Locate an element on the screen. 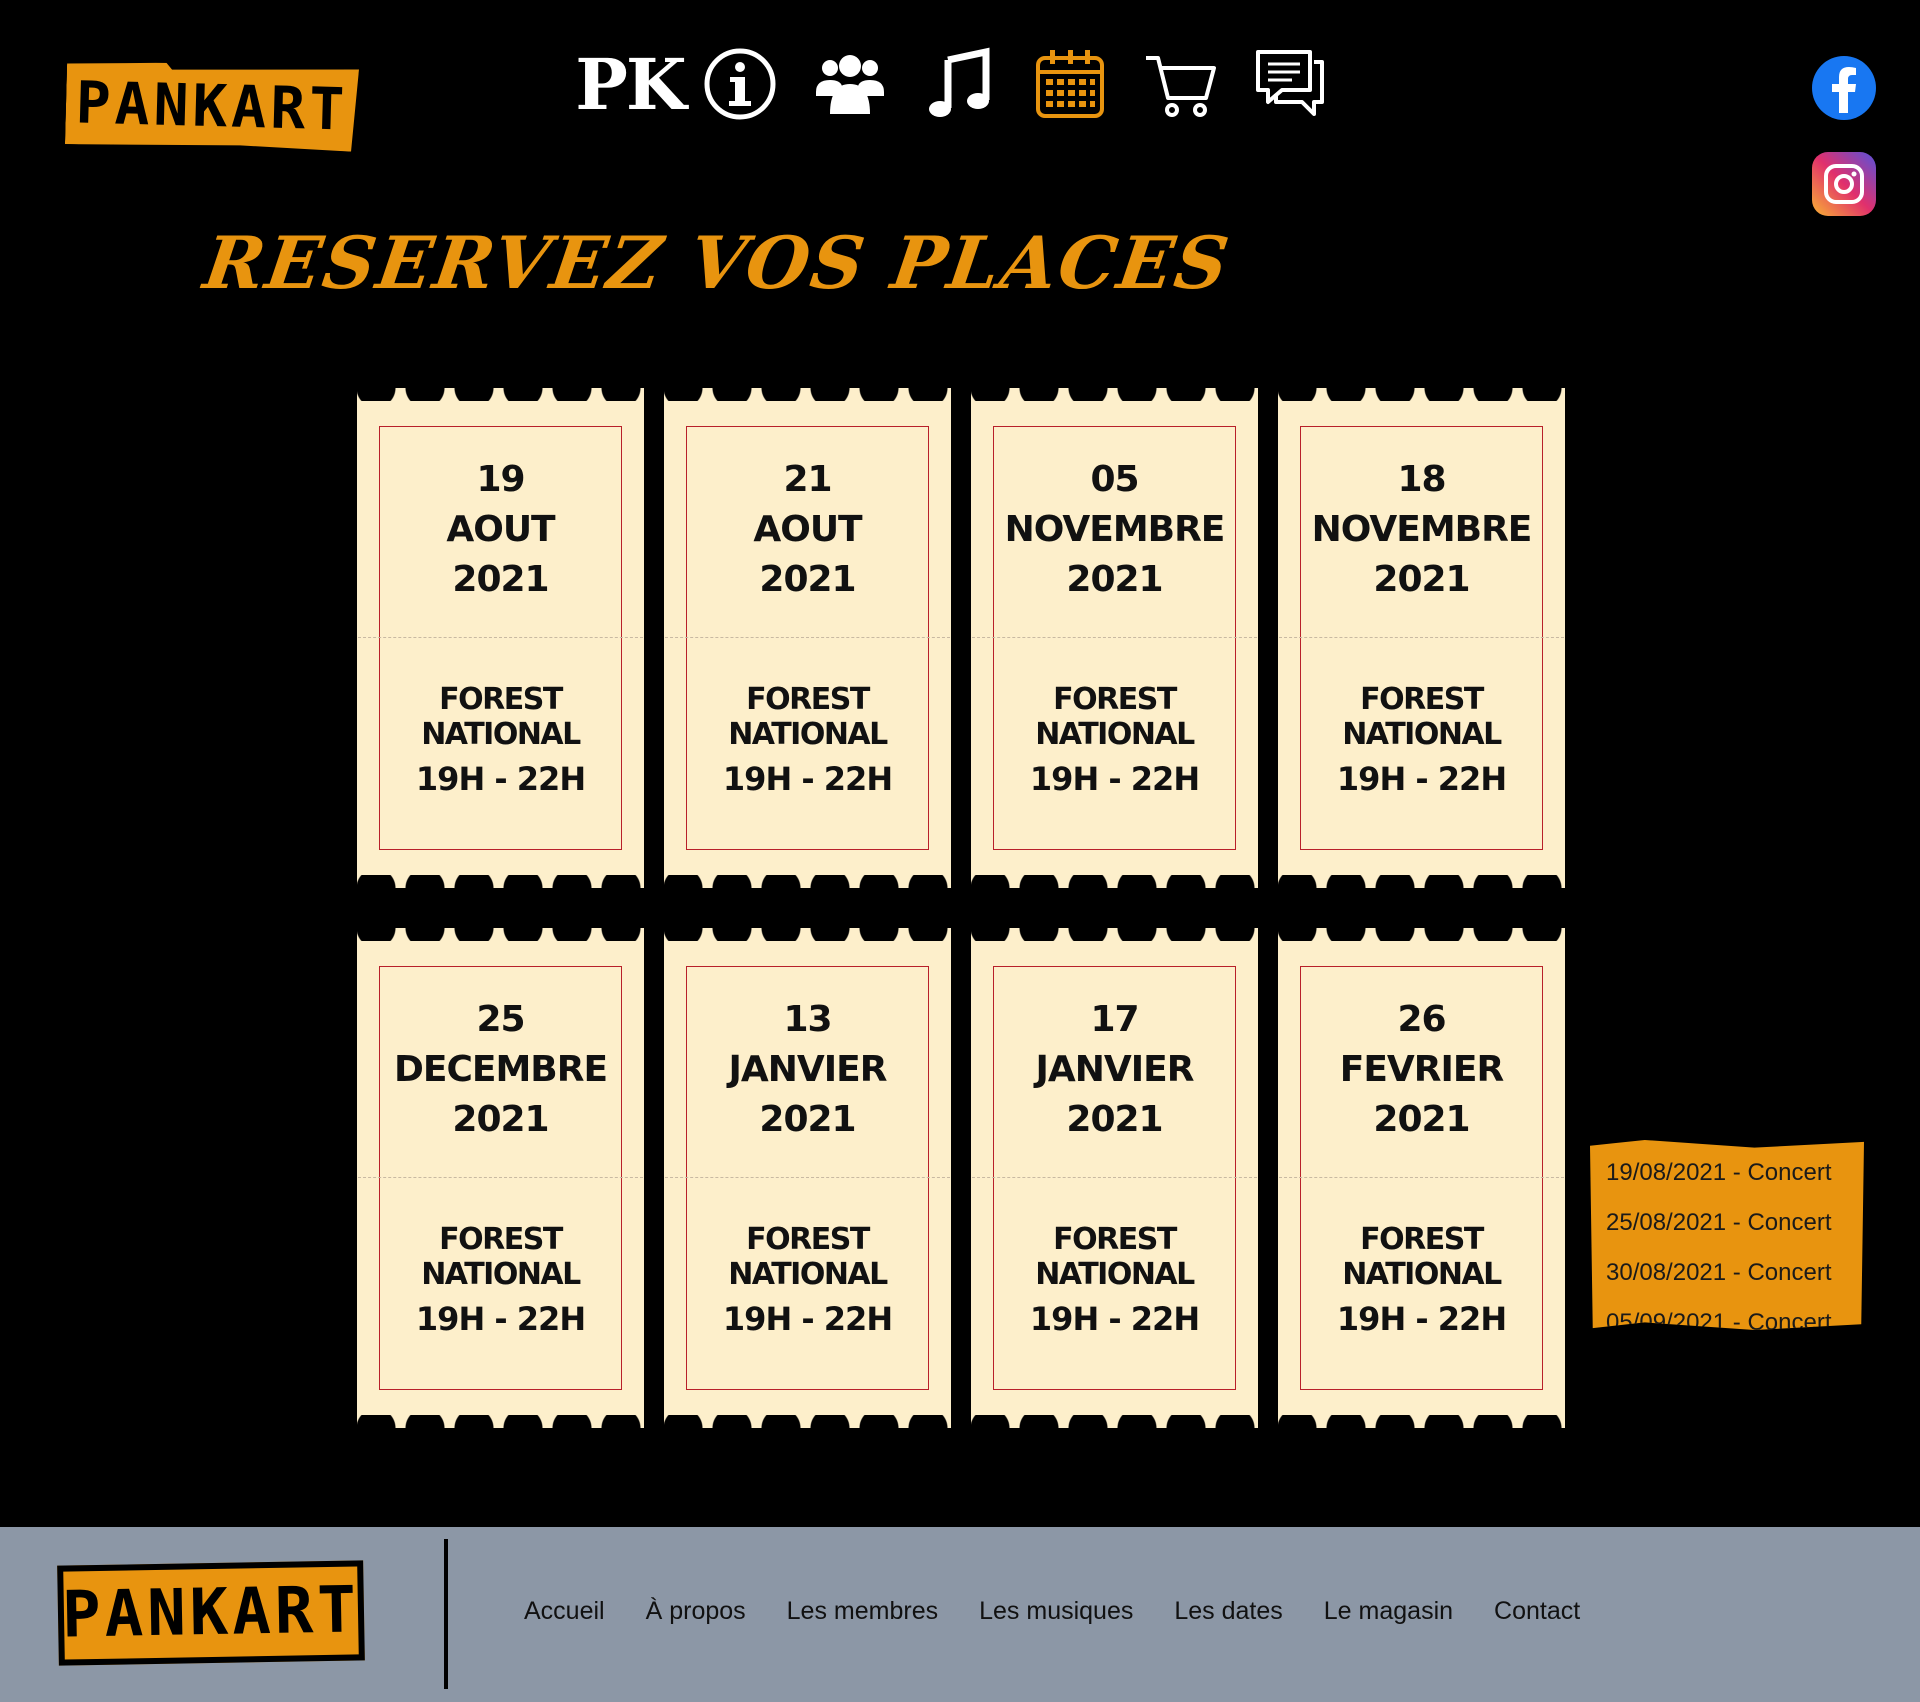 This screenshot has height=1702, width=1920. footer-link: Contact is located at coordinates (1537, 1611).